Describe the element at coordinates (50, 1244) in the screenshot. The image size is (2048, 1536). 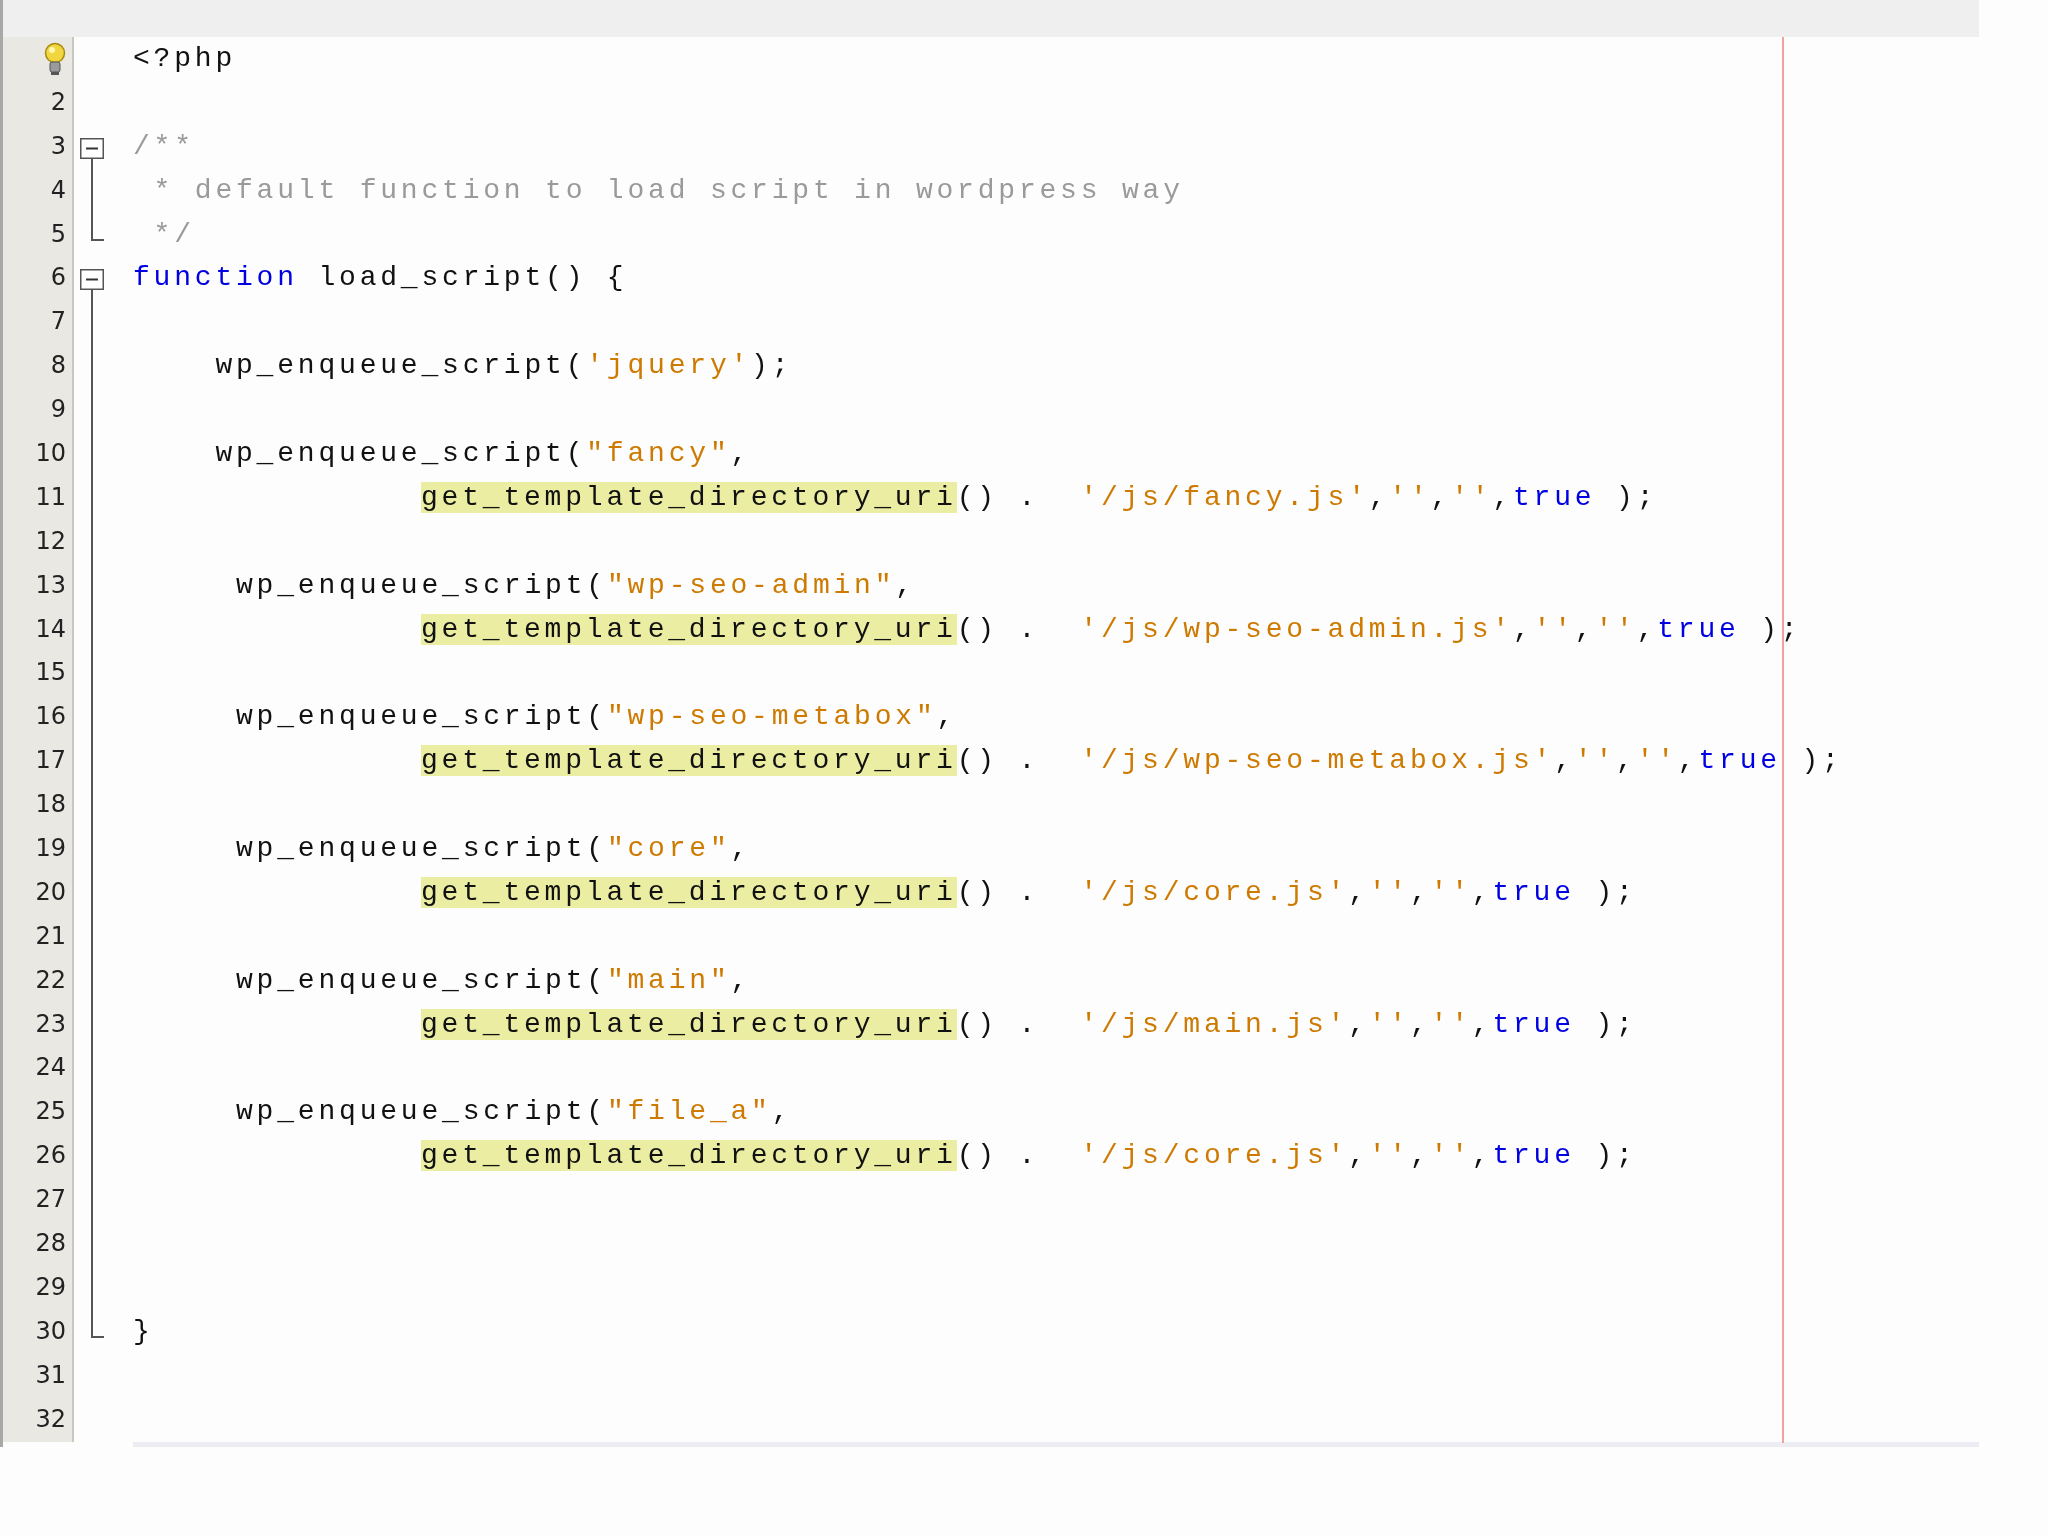
I see `line-number: 28` at that location.